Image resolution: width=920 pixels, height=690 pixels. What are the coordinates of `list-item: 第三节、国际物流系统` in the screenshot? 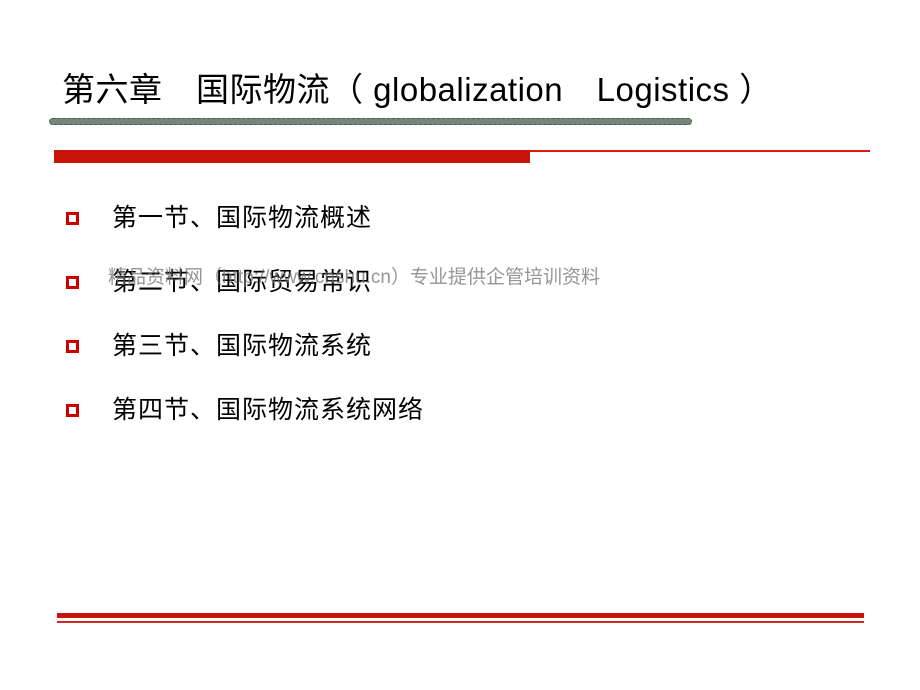 It's located at (466, 346).